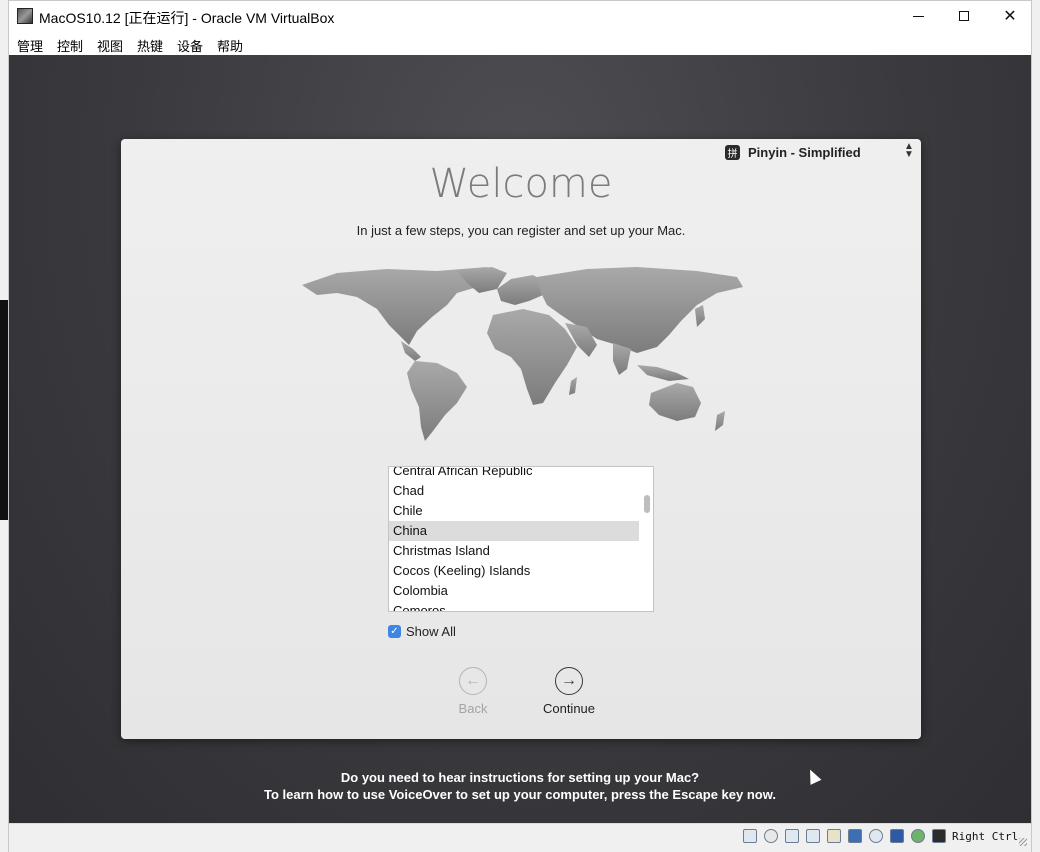 Image resolution: width=1040 pixels, height=852 pixels. I want to click on pinyin-icon: 拼, so click(732, 152).